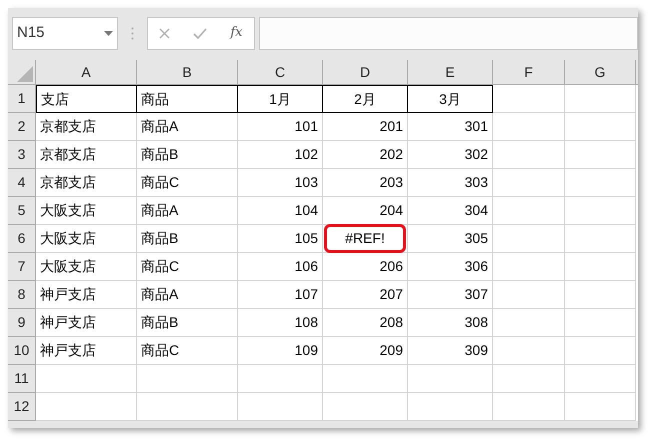 The height and width of the screenshot is (440, 651). What do you see at coordinates (450, 72) in the screenshot?
I see `column-header: E` at bounding box center [450, 72].